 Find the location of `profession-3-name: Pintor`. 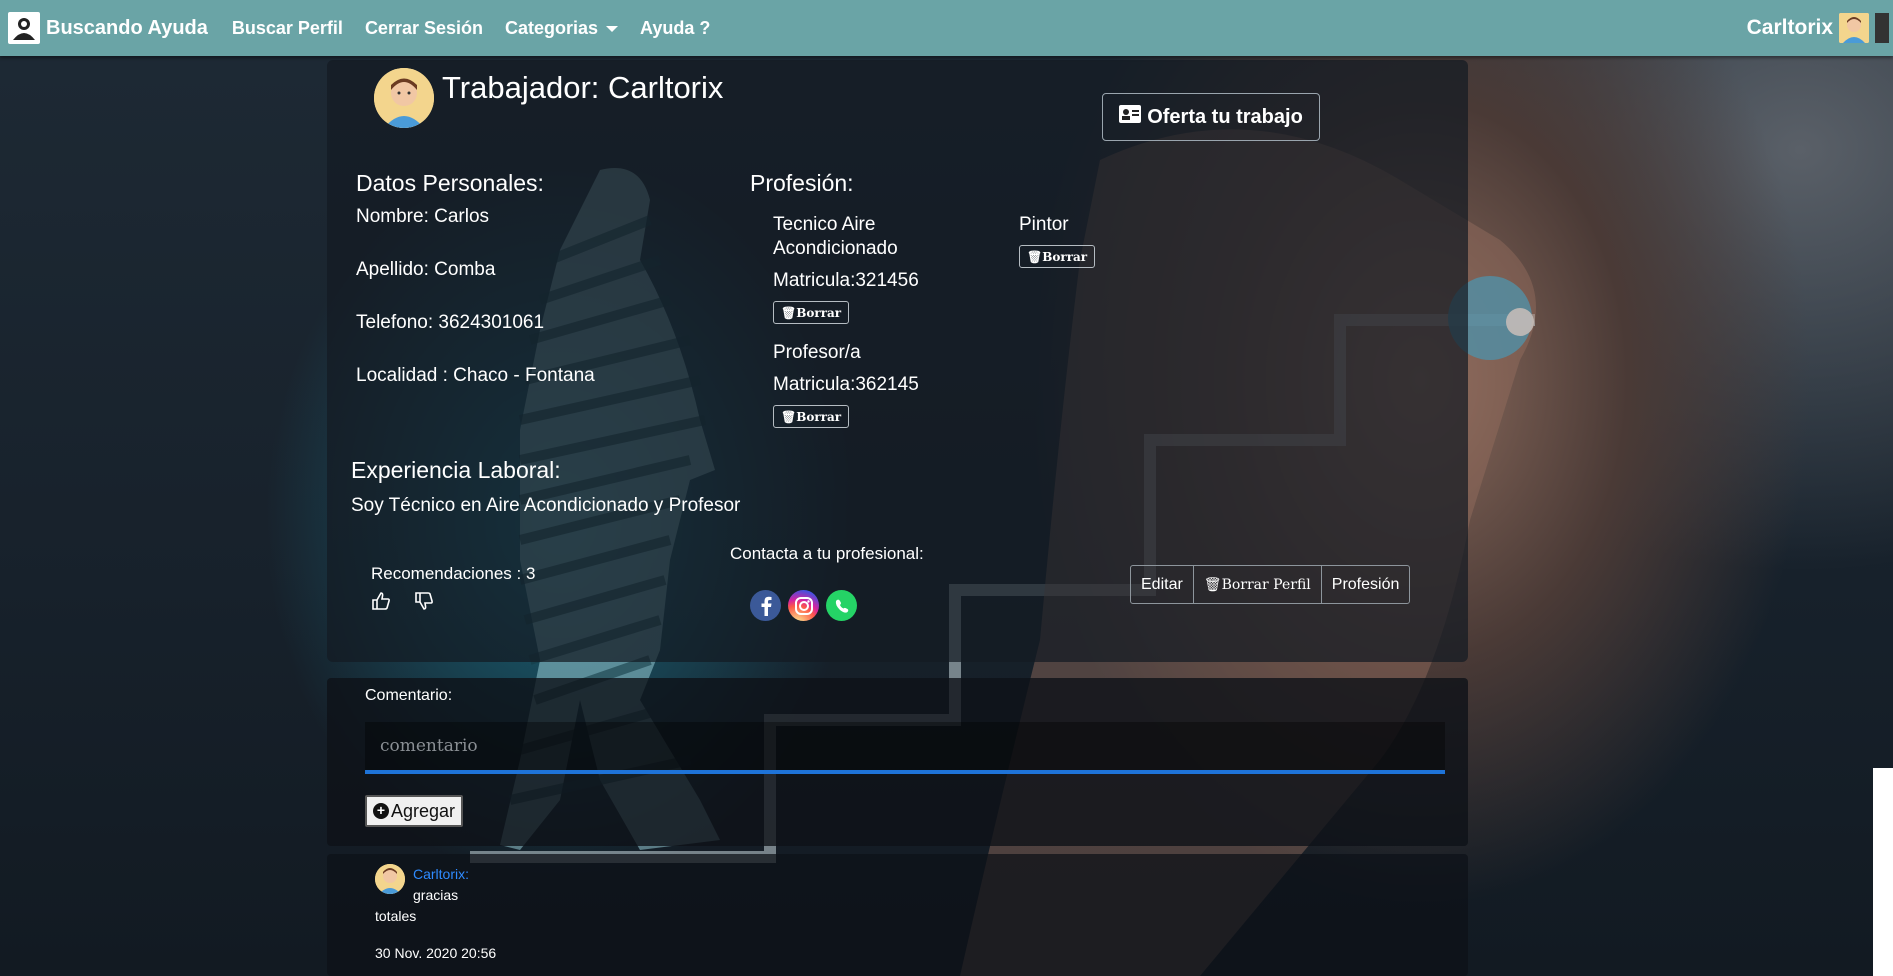

profession-3-name: Pintor is located at coordinates (1044, 224).